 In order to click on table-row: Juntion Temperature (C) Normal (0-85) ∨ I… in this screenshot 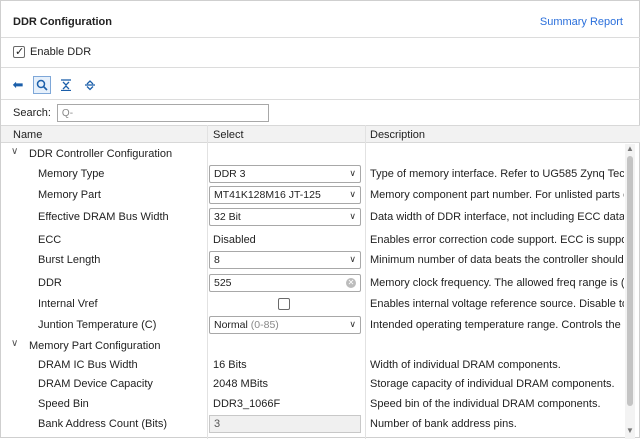, I will do `click(312, 325)`.